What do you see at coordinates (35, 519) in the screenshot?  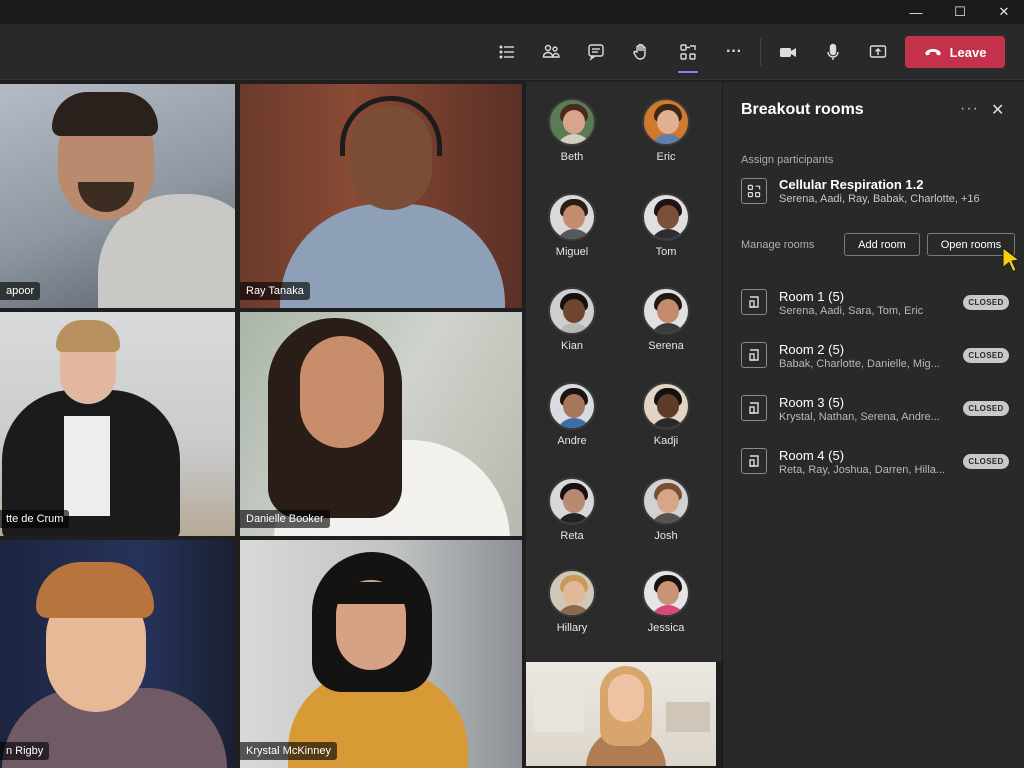 I see `participant-name-label: tte de Crum` at bounding box center [35, 519].